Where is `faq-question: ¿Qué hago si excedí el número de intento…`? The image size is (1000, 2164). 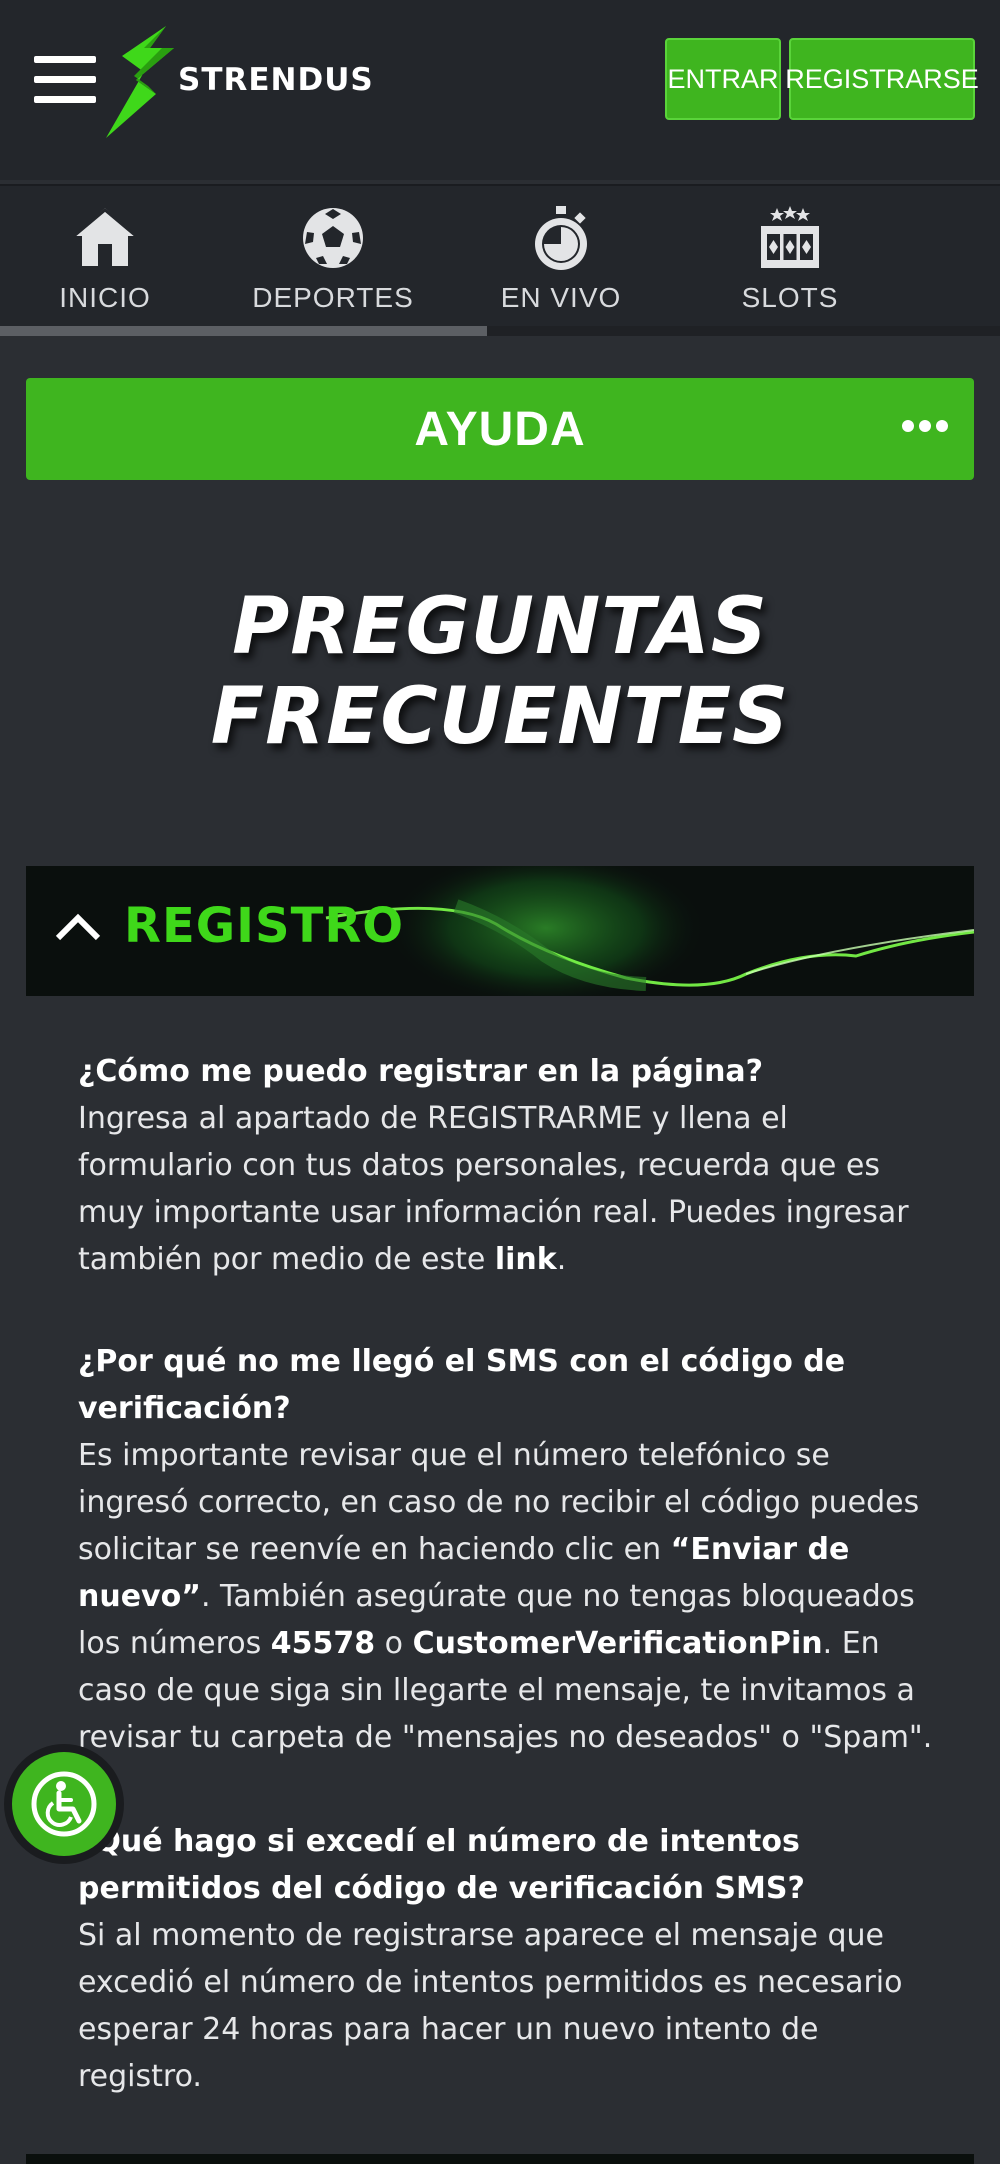
faq-question: ¿Qué hago si excedí el número de intento… is located at coordinates (441, 1865).